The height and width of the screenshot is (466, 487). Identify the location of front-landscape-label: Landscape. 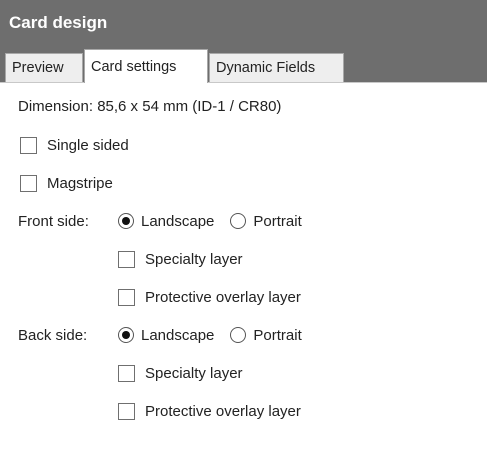
(178, 221).